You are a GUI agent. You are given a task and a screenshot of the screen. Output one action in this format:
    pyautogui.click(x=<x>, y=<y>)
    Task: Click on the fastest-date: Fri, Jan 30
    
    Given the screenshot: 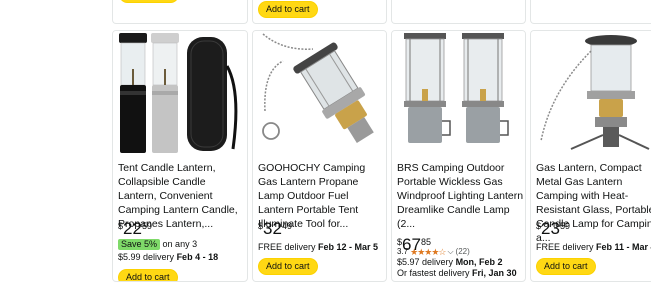 What is the action you would take?
    pyautogui.click(x=494, y=273)
    